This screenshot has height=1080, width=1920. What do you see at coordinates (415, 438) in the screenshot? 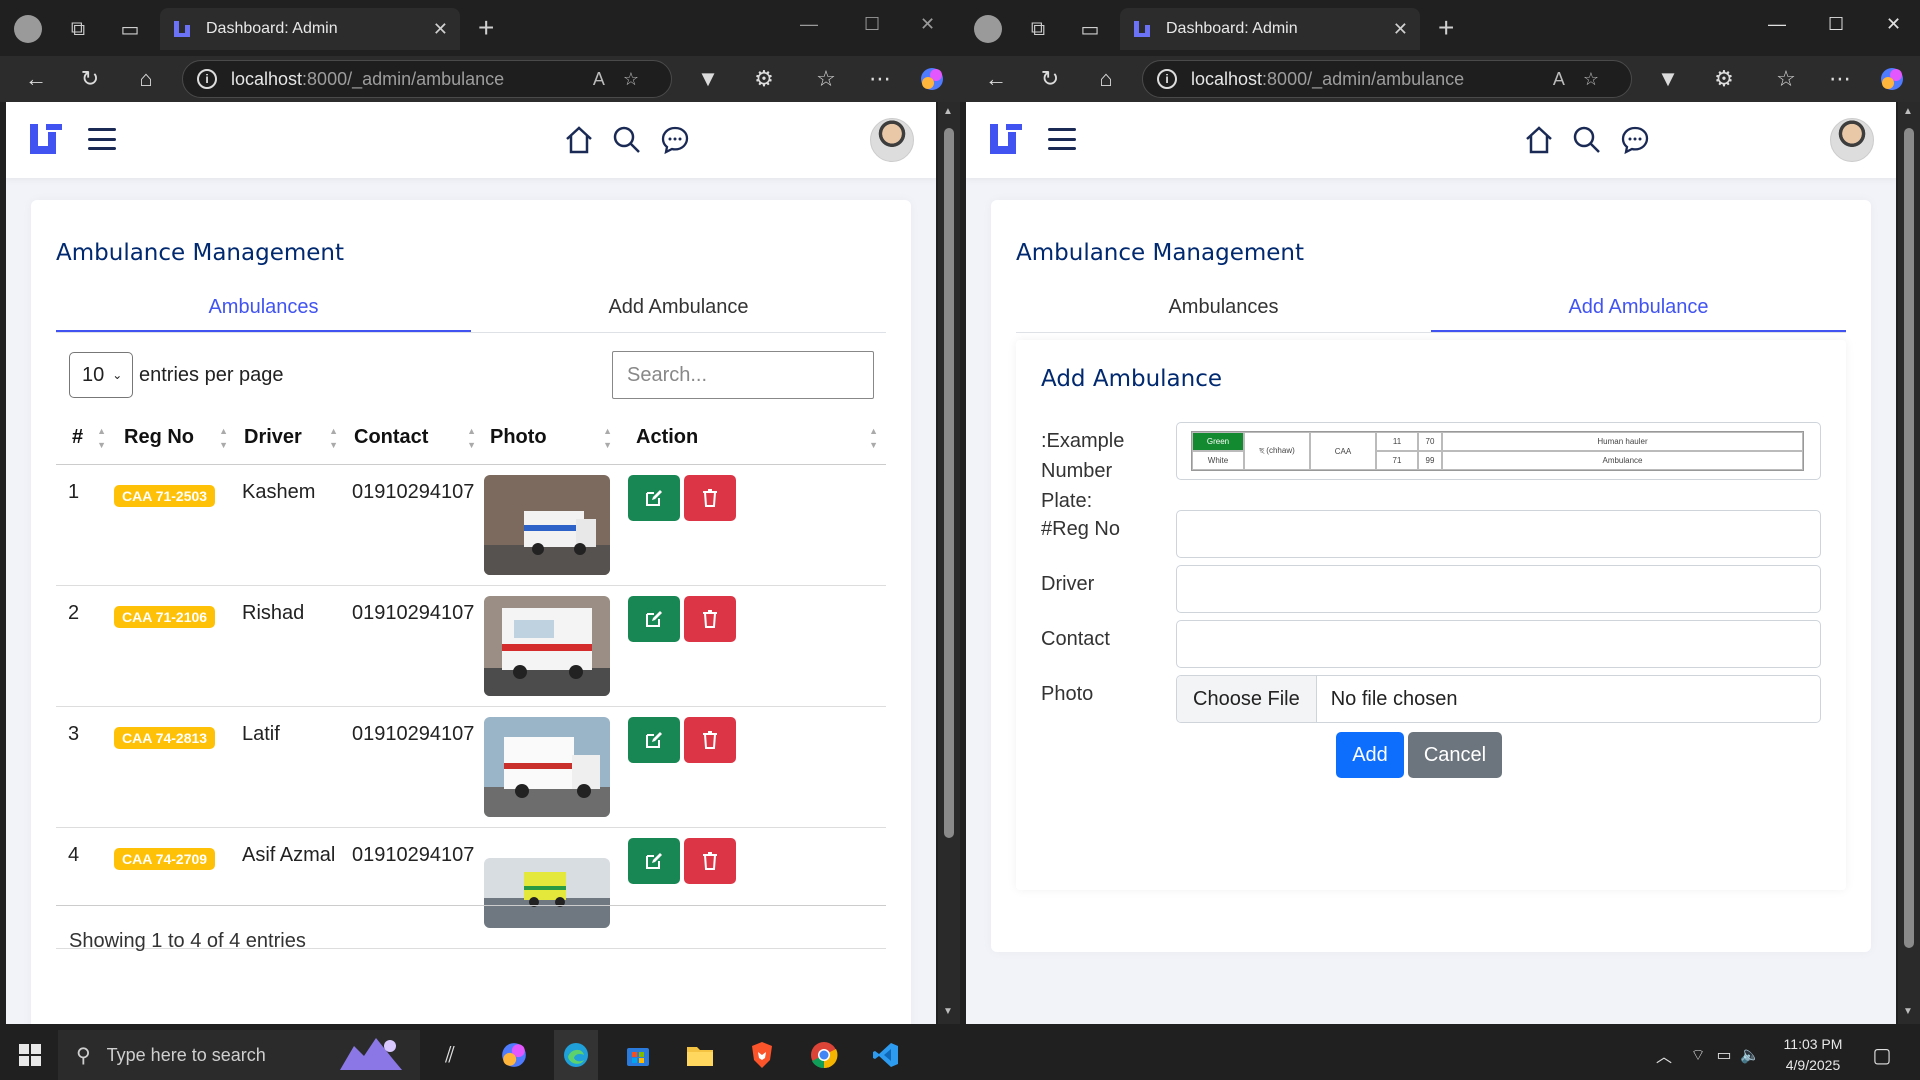
I see `column-header-contact: Contact ▲ ▼` at bounding box center [415, 438].